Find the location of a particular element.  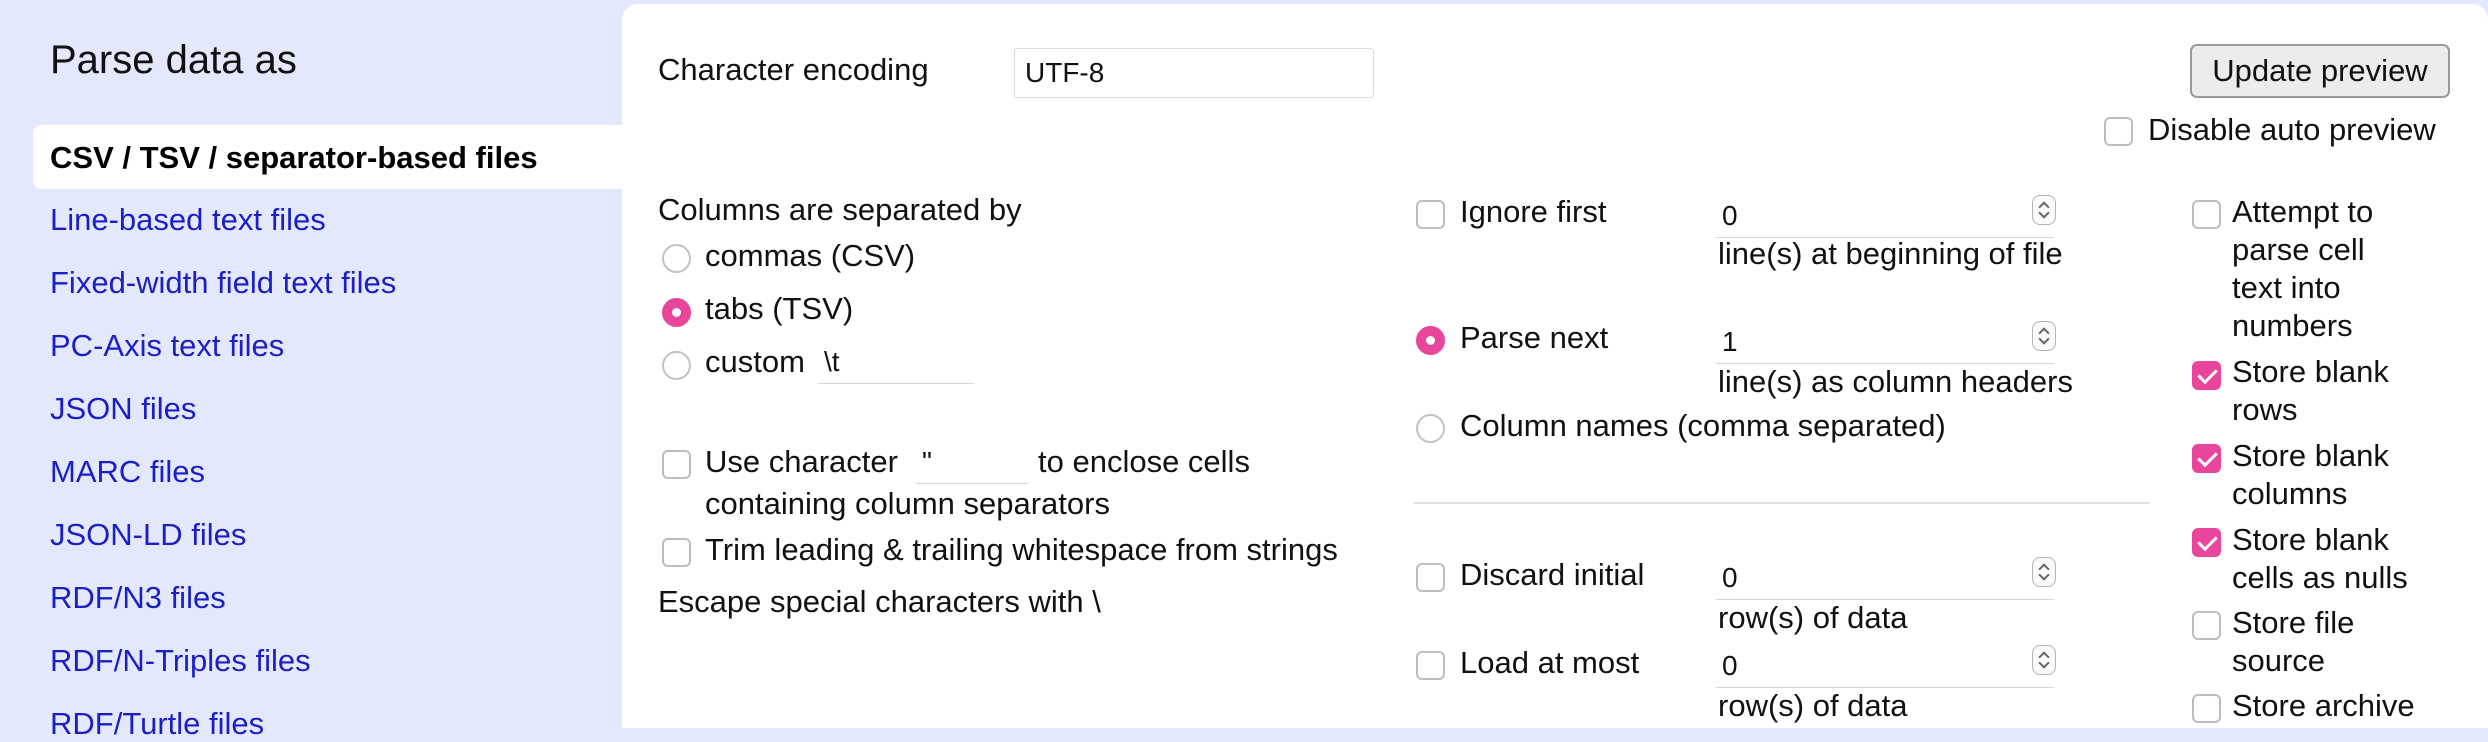

quote-char-label-after: to enclose cells is located at coordinates (1144, 461).